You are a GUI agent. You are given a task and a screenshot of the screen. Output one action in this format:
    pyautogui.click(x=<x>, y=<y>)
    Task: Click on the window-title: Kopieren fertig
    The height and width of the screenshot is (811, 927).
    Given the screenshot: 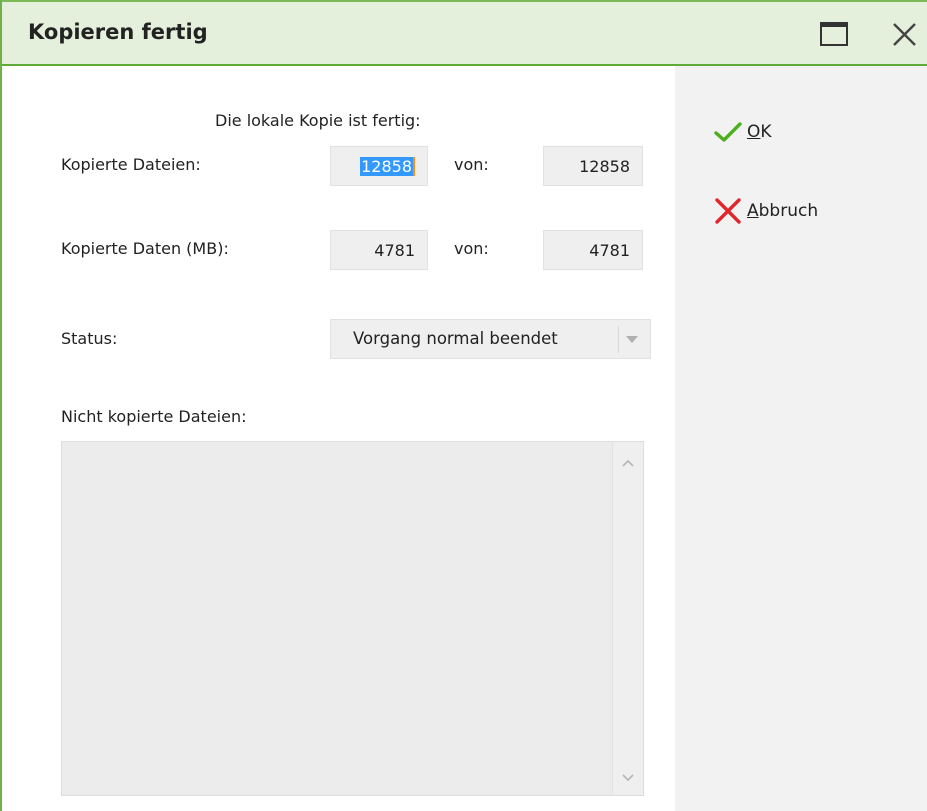 What is the action you would take?
    pyautogui.click(x=118, y=32)
    